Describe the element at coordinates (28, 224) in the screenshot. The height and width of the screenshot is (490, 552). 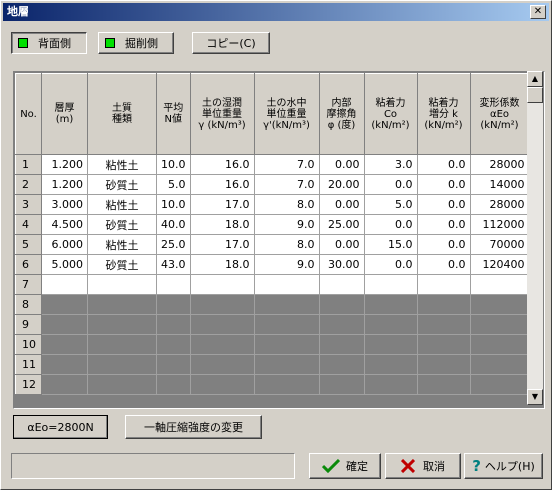
I see `row-number: 4` at that location.